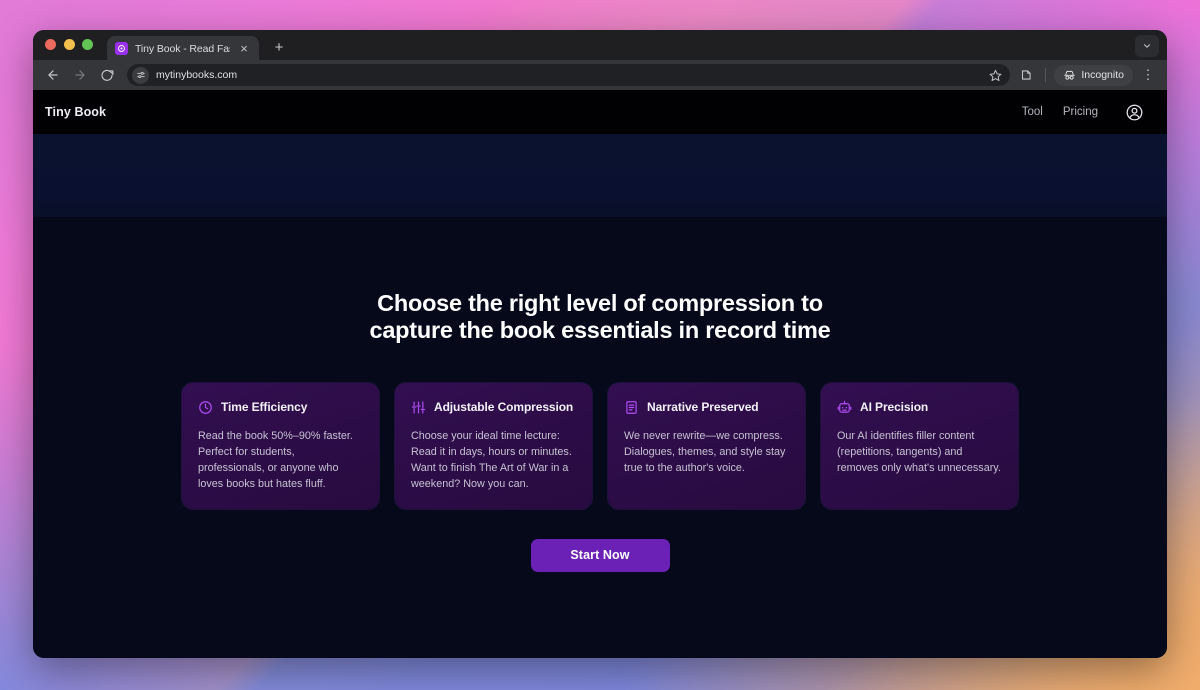  I want to click on feature-card-title: Time Efficiency, so click(264, 407).